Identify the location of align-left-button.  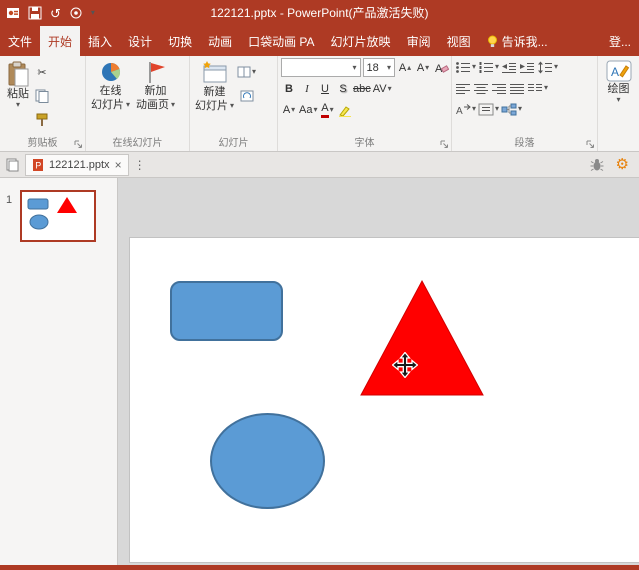
(463, 88).